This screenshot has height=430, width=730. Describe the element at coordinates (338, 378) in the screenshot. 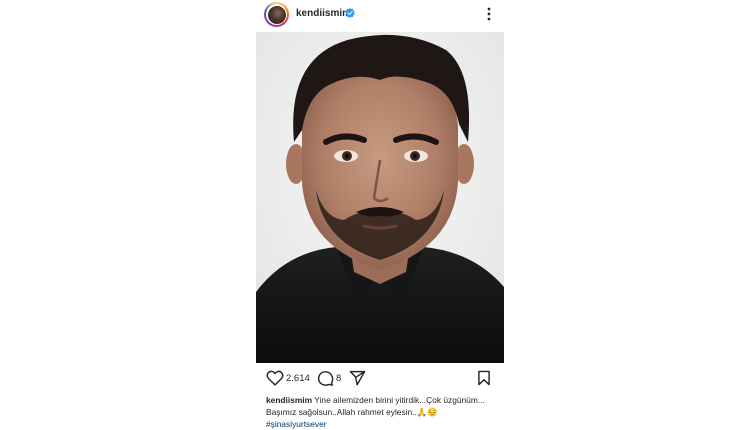

I see `comment-count: 8` at that location.